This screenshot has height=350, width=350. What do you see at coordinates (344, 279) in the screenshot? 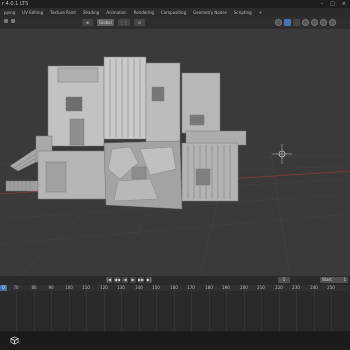
I see `start-value: 1` at bounding box center [344, 279].